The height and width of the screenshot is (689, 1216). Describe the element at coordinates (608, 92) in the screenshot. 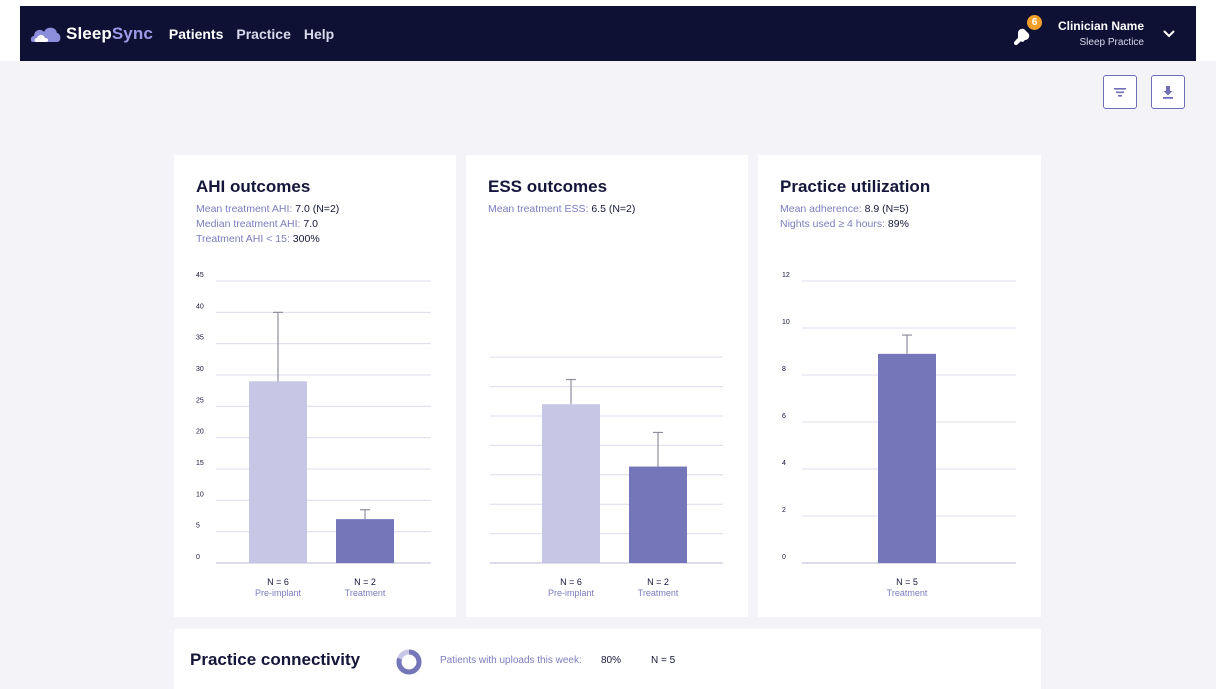

I see `toolbar` at that location.